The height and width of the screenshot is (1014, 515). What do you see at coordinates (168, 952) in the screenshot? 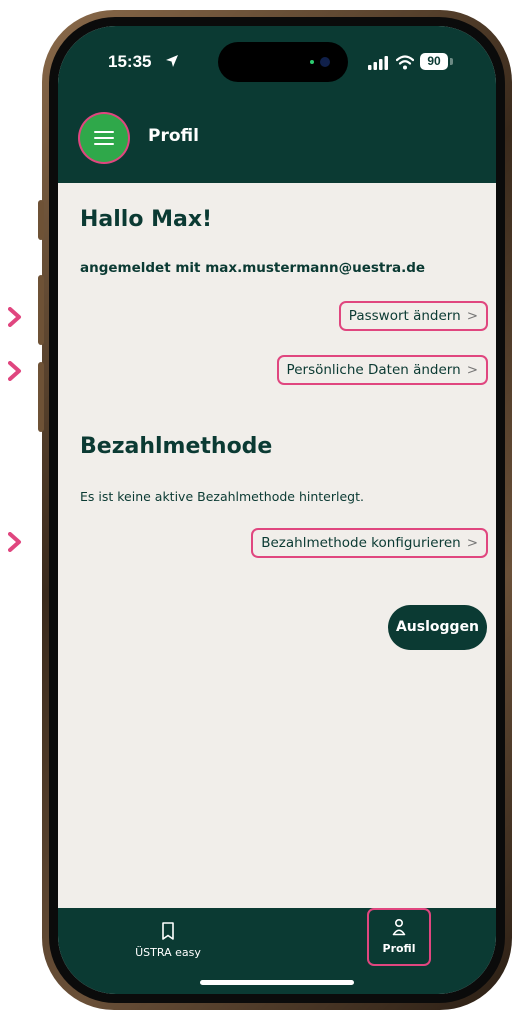
I see `nav-label: ÜSTRA easy` at bounding box center [168, 952].